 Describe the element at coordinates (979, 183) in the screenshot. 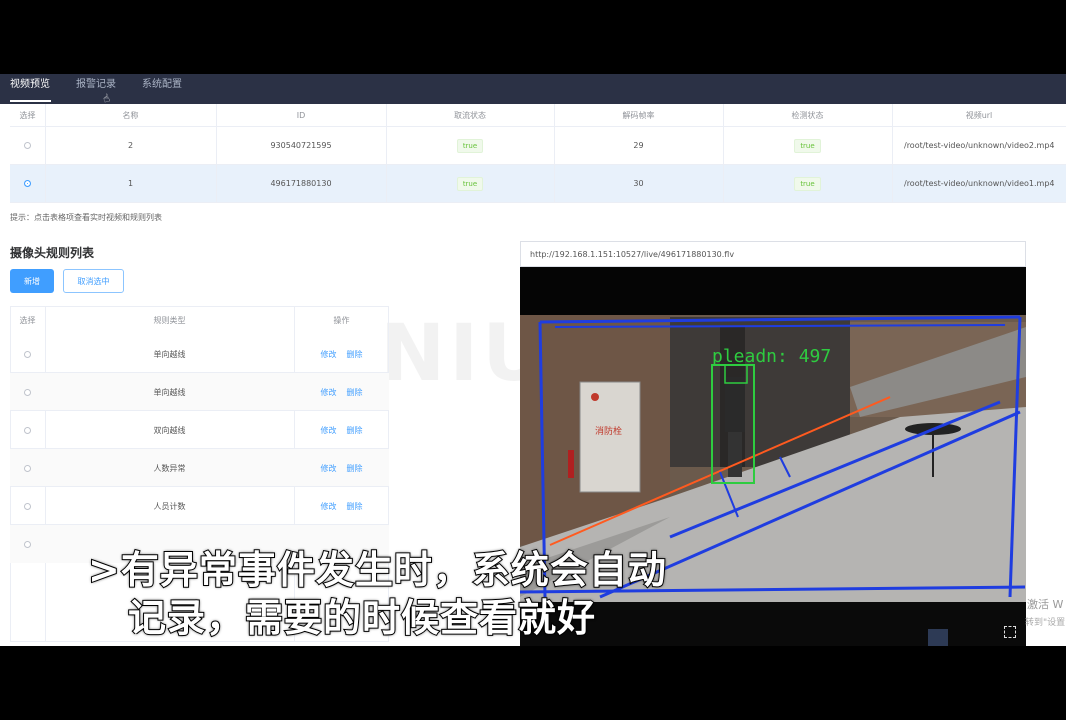

I see `video-url: /root/test-video/unknown/video1.mp4` at that location.